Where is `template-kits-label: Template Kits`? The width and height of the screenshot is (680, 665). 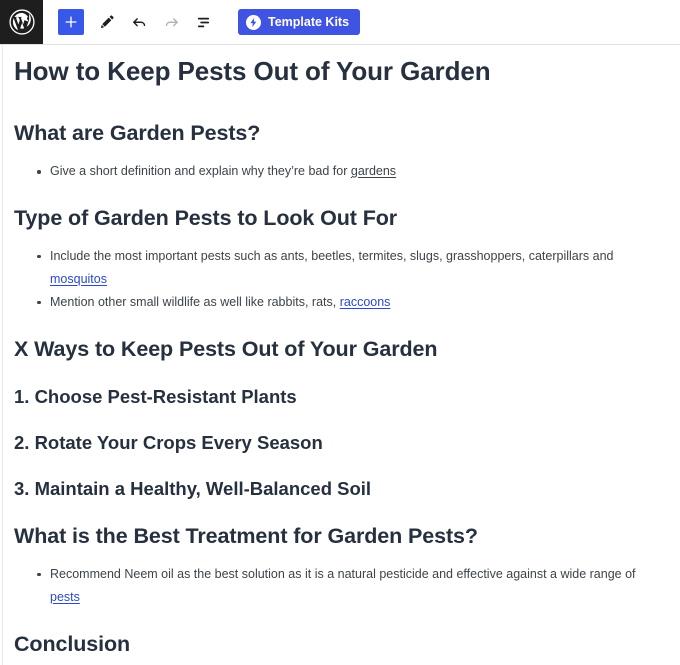 template-kits-label: Template Kits is located at coordinates (309, 22).